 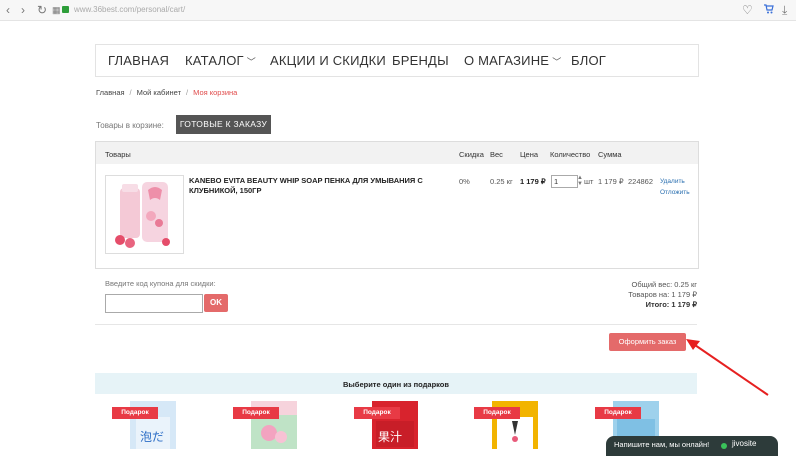 I want to click on breadcrumb-home: Главная, so click(x=110, y=92).